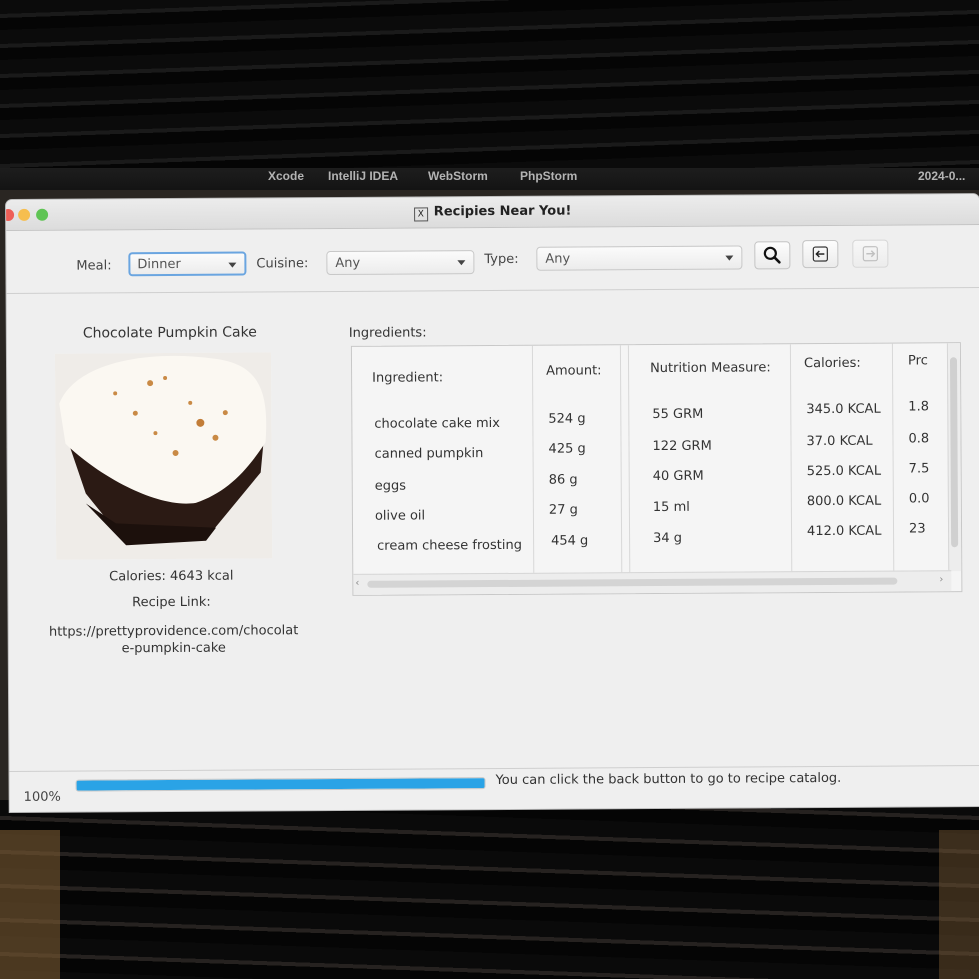 The image size is (979, 979). I want to click on back-button, so click(820, 254).